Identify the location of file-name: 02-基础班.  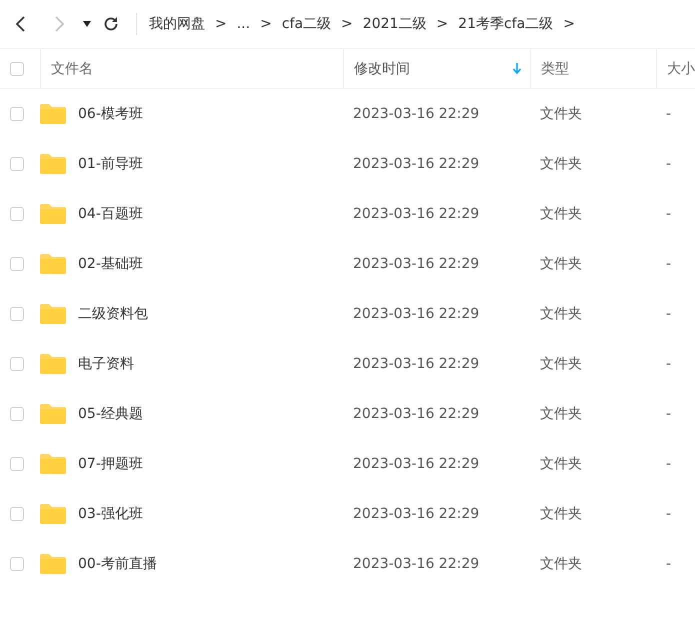
(110, 264).